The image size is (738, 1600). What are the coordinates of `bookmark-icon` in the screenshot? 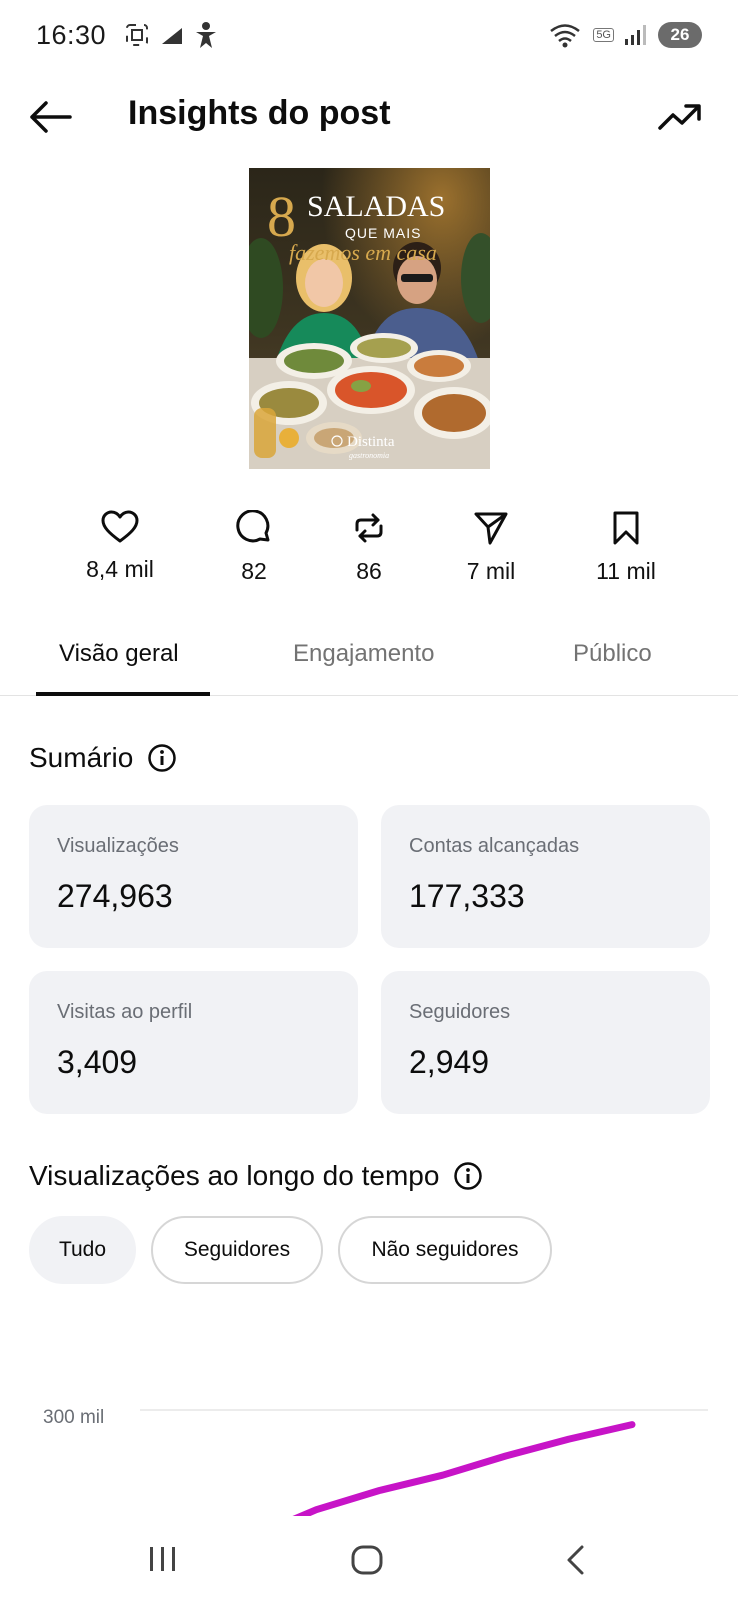 It's located at (626, 528).